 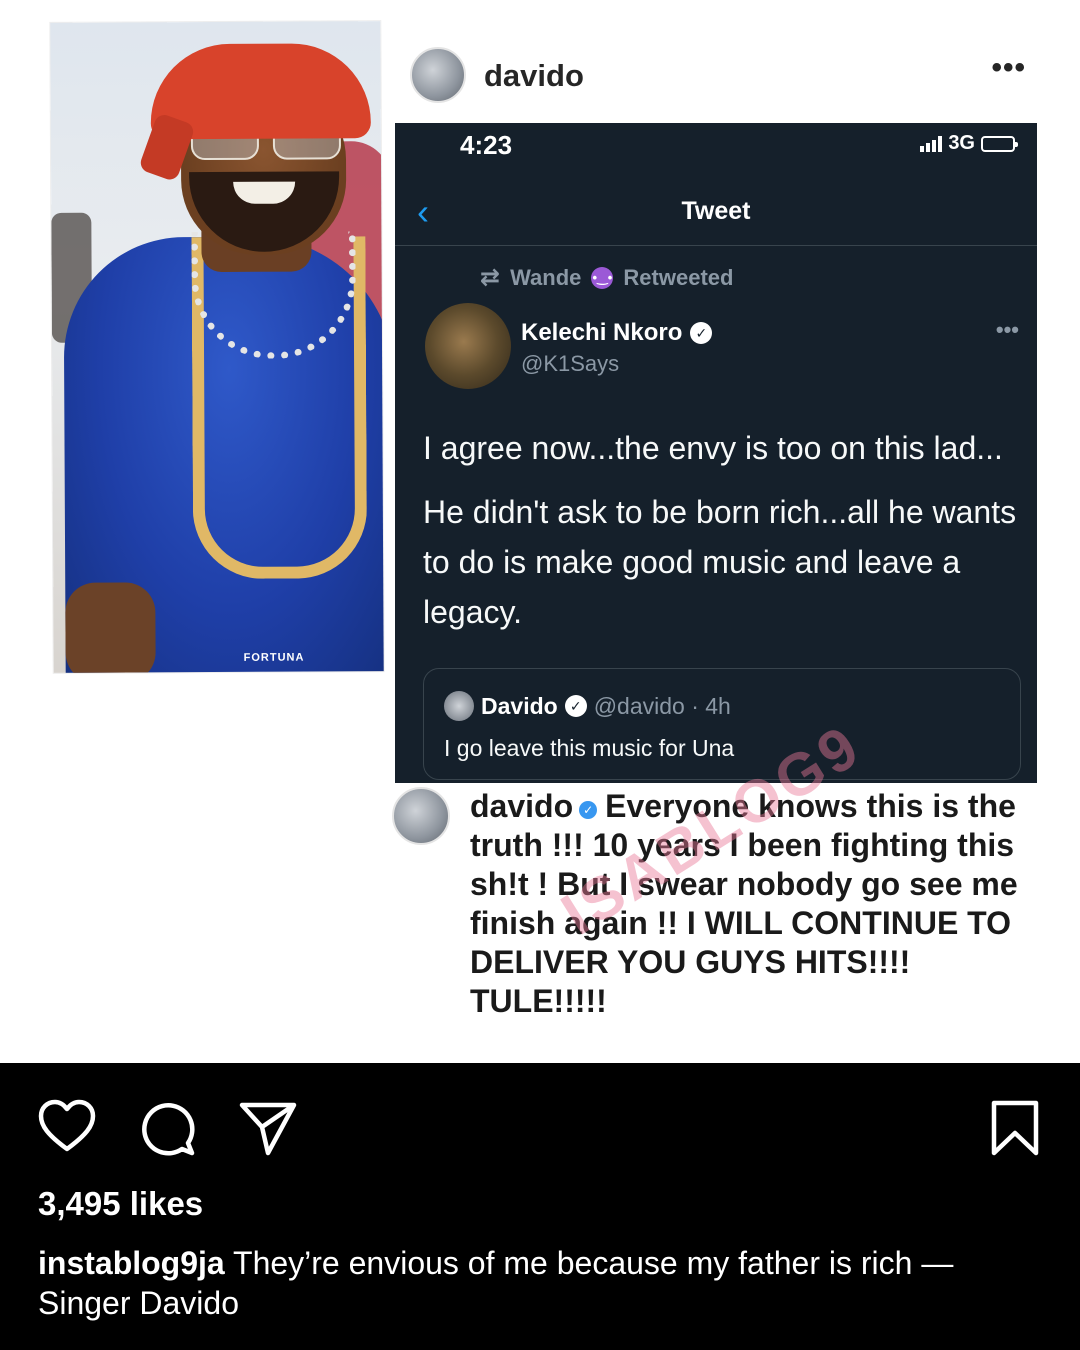 What do you see at coordinates (217, 347) in the screenshot?
I see `davido-photo: FORTUNA` at bounding box center [217, 347].